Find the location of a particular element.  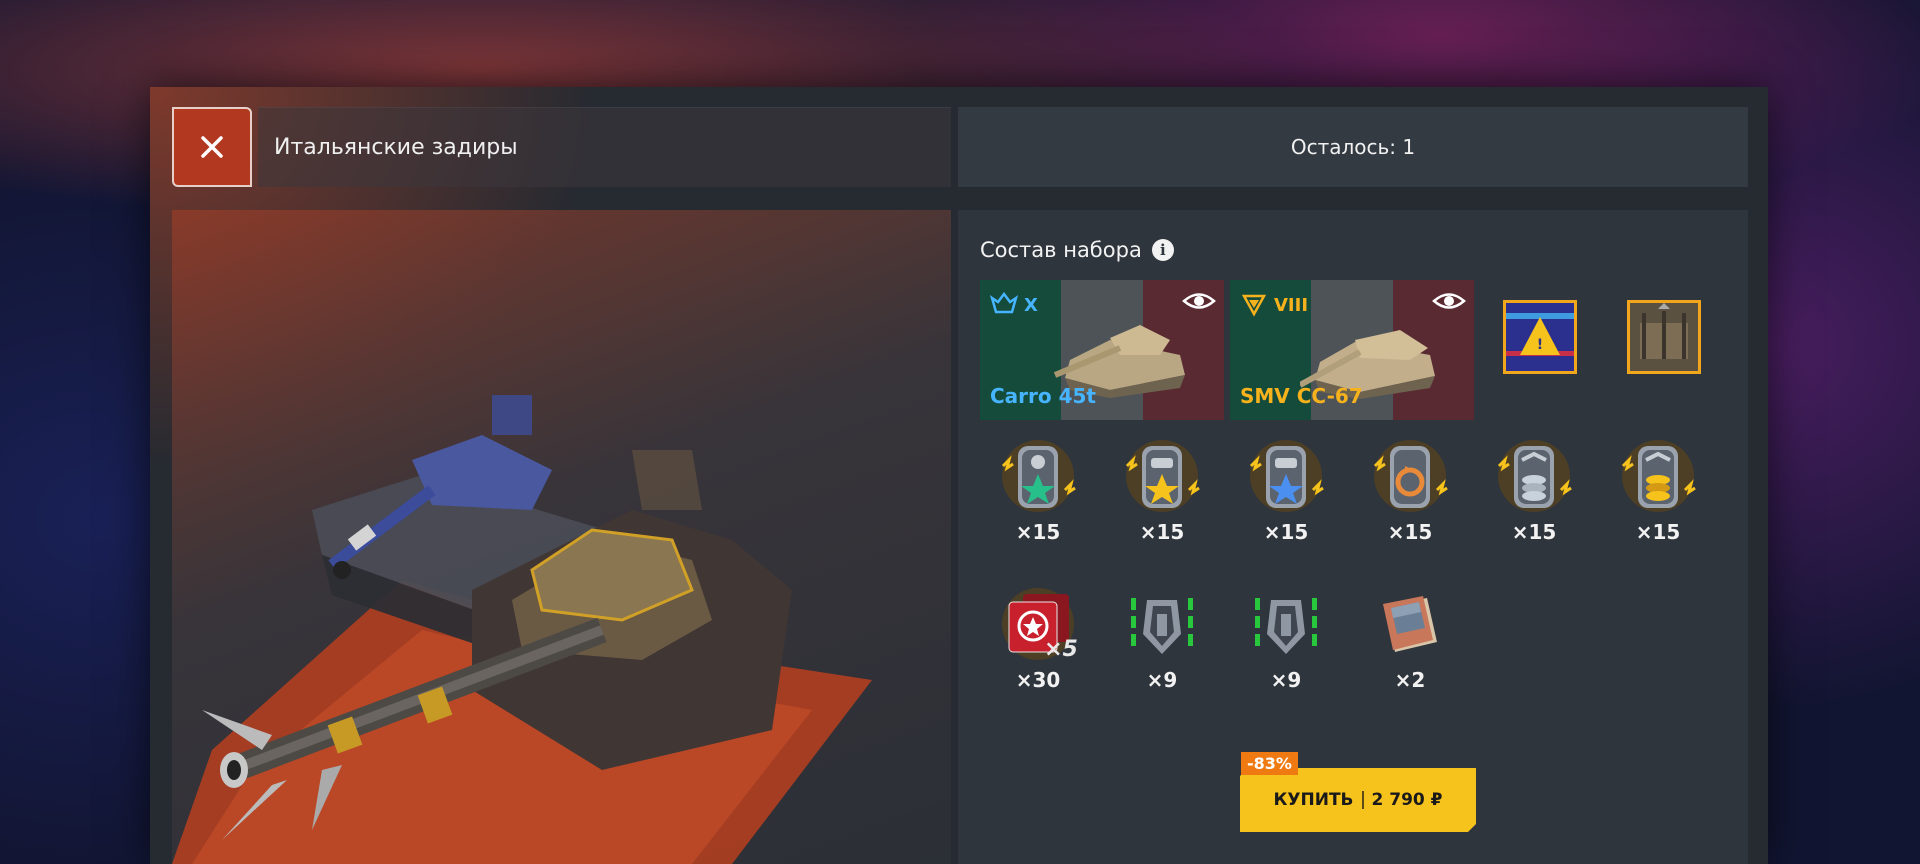

remaining-count: Осталось: 1 is located at coordinates (1353, 147).